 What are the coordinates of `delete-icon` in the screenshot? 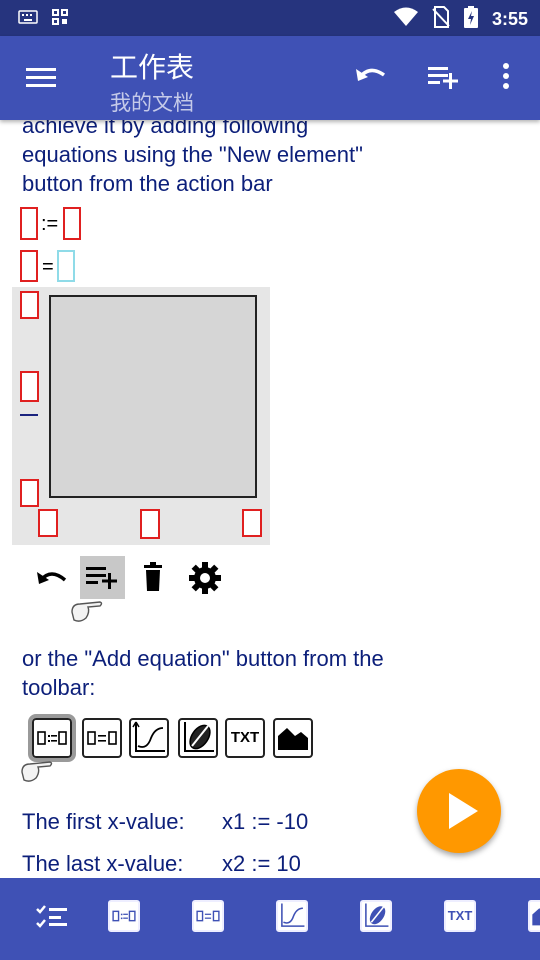 It's located at (153, 579).